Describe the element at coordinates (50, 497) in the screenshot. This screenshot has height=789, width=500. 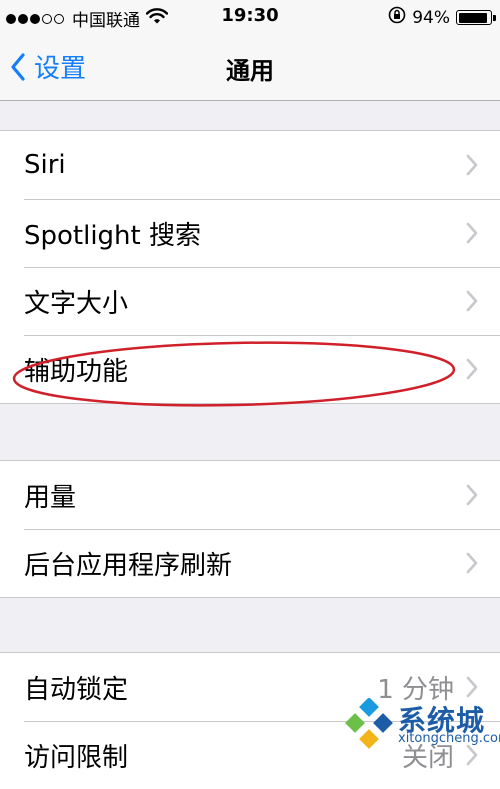
I see `row-label: 用量` at that location.